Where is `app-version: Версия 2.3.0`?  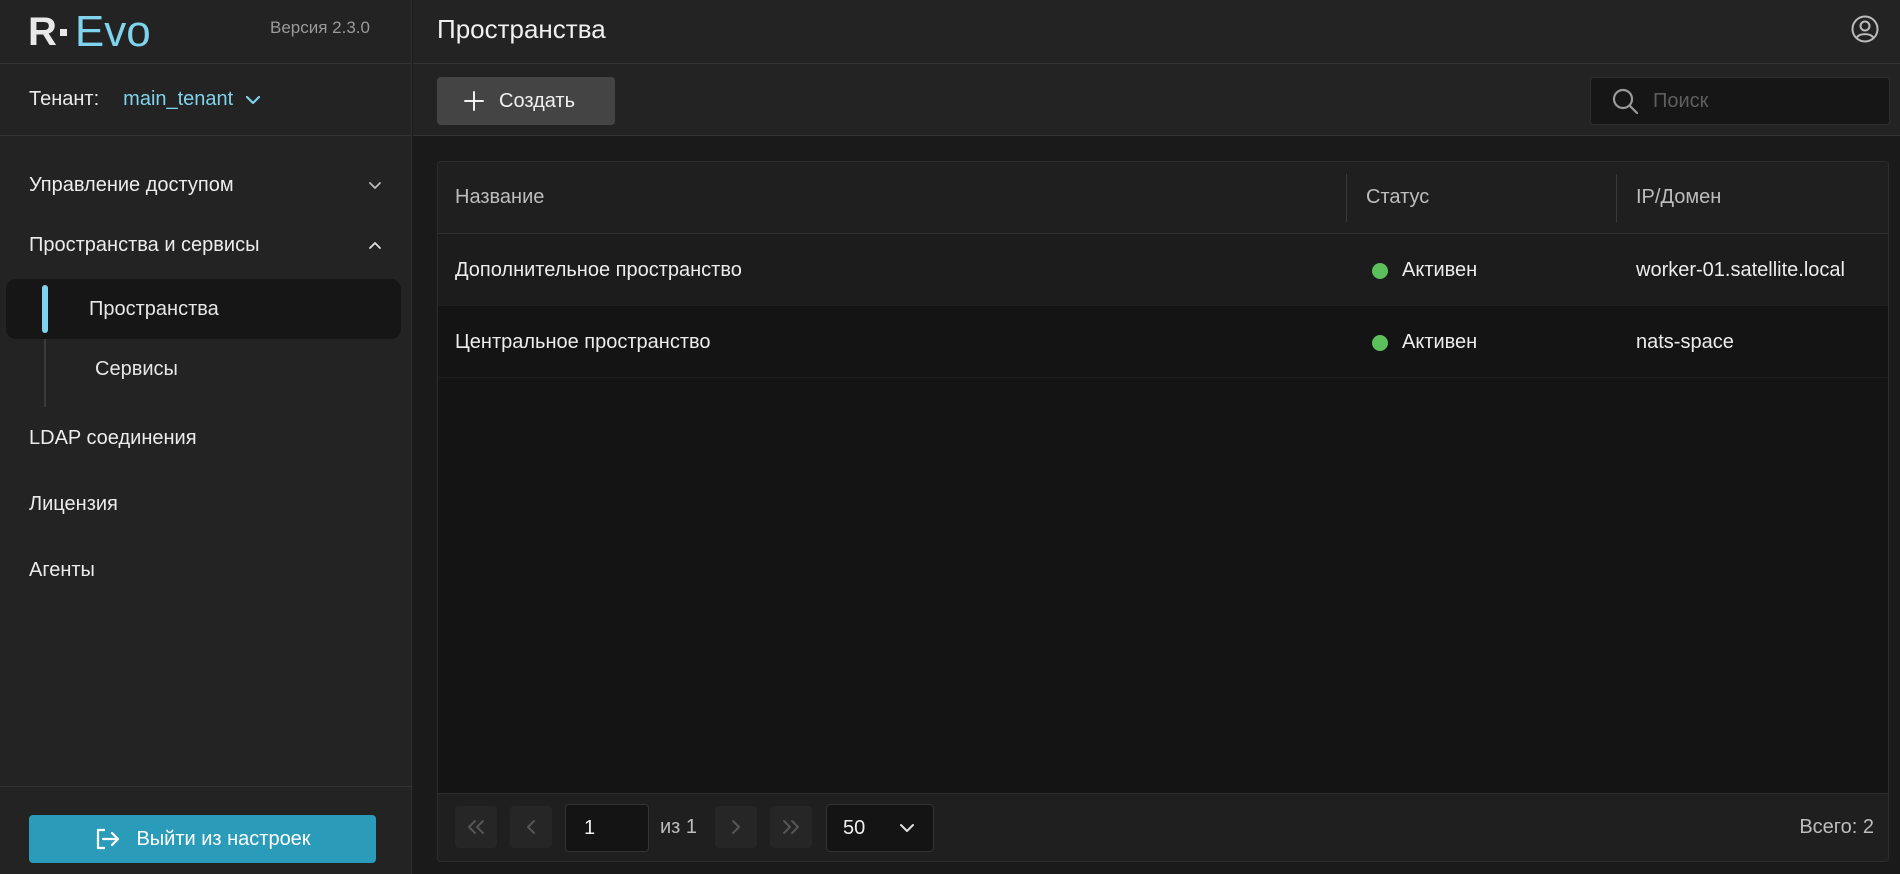 app-version: Версия 2.3.0 is located at coordinates (320, 27).